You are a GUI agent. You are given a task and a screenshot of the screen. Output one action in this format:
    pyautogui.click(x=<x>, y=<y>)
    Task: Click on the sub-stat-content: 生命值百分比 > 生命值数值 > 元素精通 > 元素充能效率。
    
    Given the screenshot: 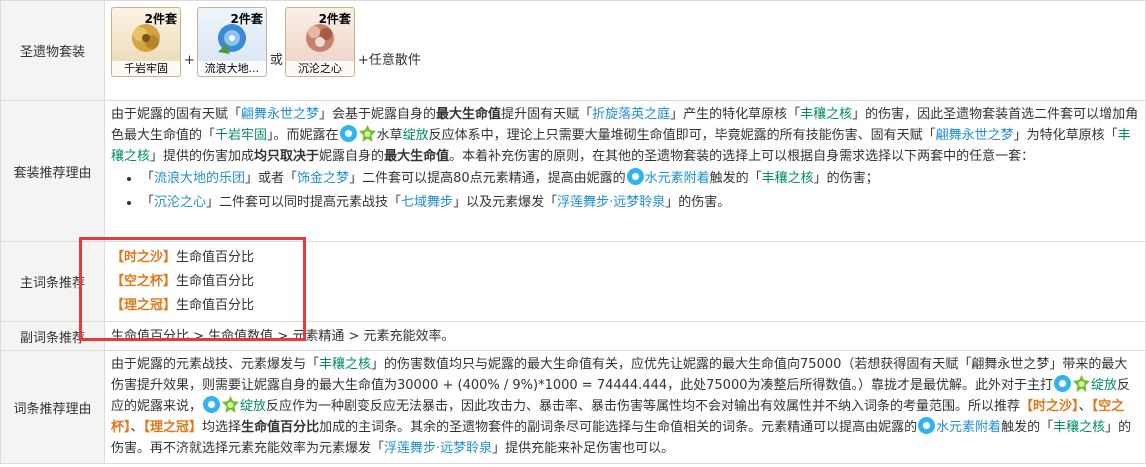 What is the action you would take?
    pyautogui.click(x=625, y=336)
    